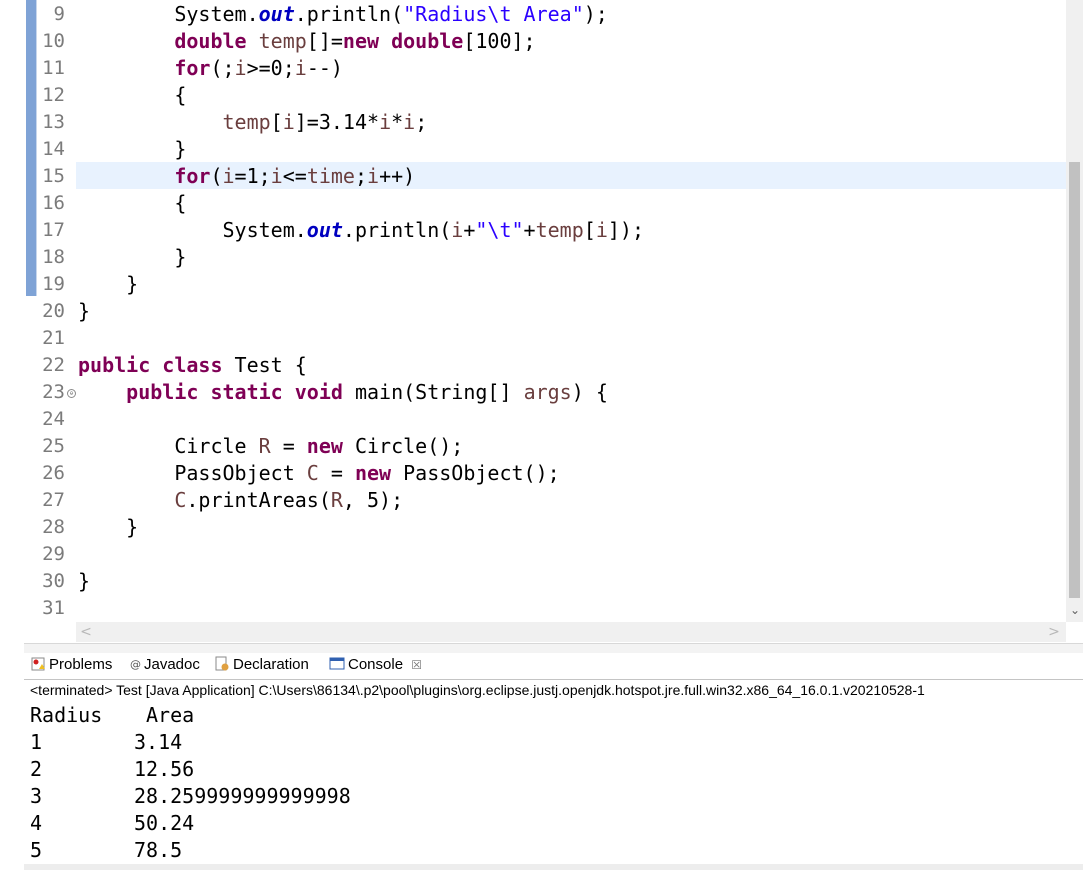 This screenshot has height=870, width=1083. I want to click on code-line: System.out.println(i+"\t"+temp[i]);, so click(361, 230).